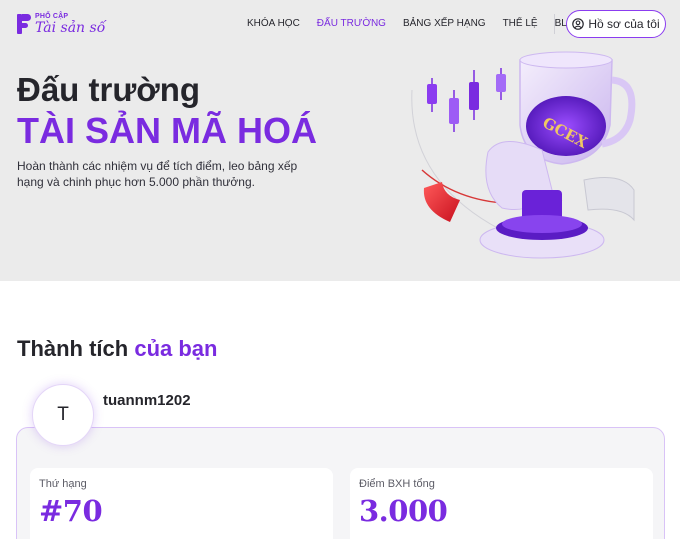  Describe the element at coordinates (578, 24) in the screenshot. I see `user-circle-icon` at that location.